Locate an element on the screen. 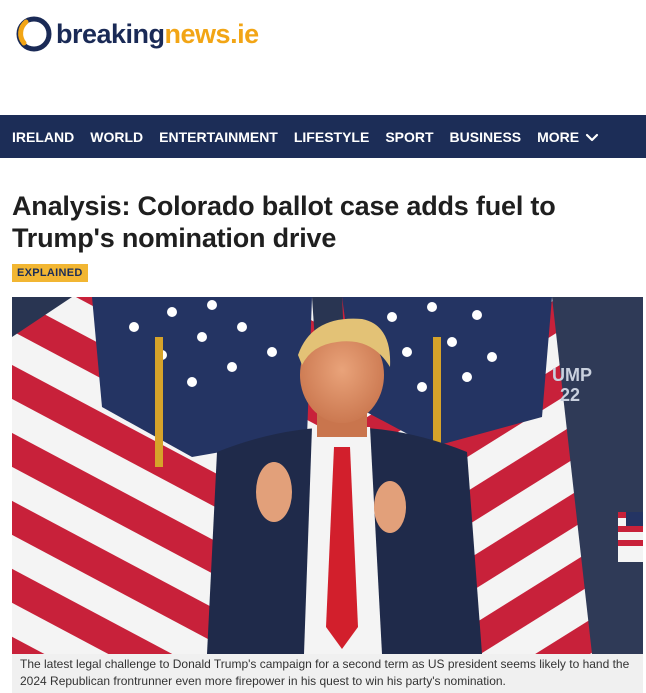 The image size is (646, 693). nav-item-more: MORE is located at coordinates (568, 137).